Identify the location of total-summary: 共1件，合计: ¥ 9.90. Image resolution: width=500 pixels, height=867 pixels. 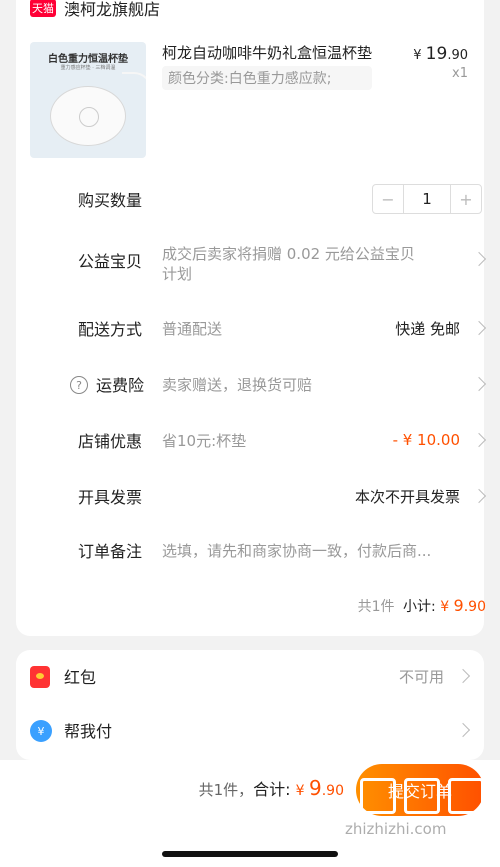
(271, 788).